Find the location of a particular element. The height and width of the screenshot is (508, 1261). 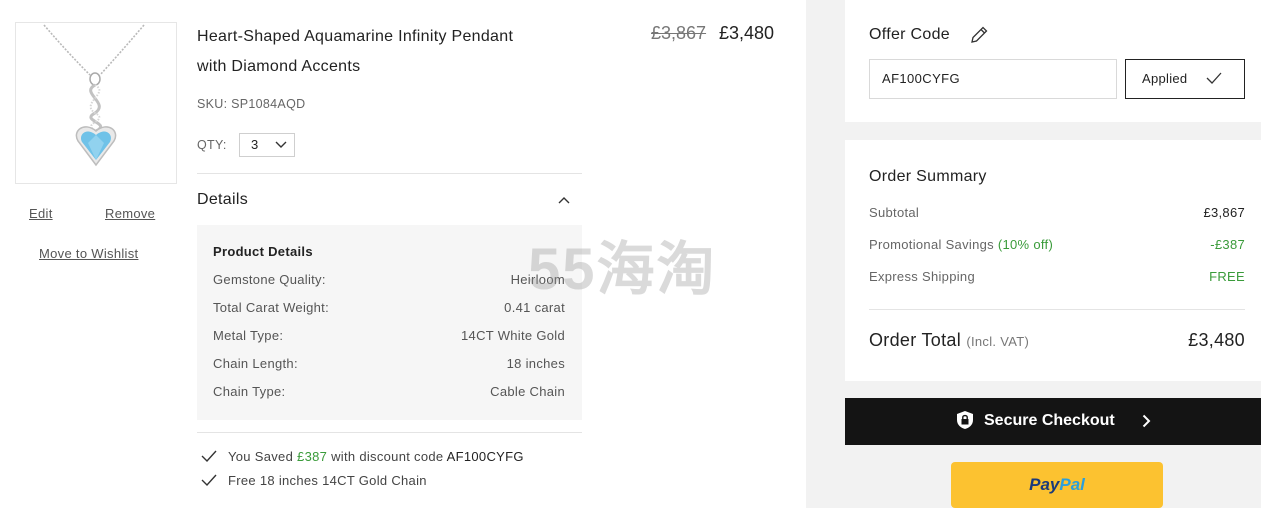

product-title-line2: with Diamond Accents is located at coordinates (279, 66).